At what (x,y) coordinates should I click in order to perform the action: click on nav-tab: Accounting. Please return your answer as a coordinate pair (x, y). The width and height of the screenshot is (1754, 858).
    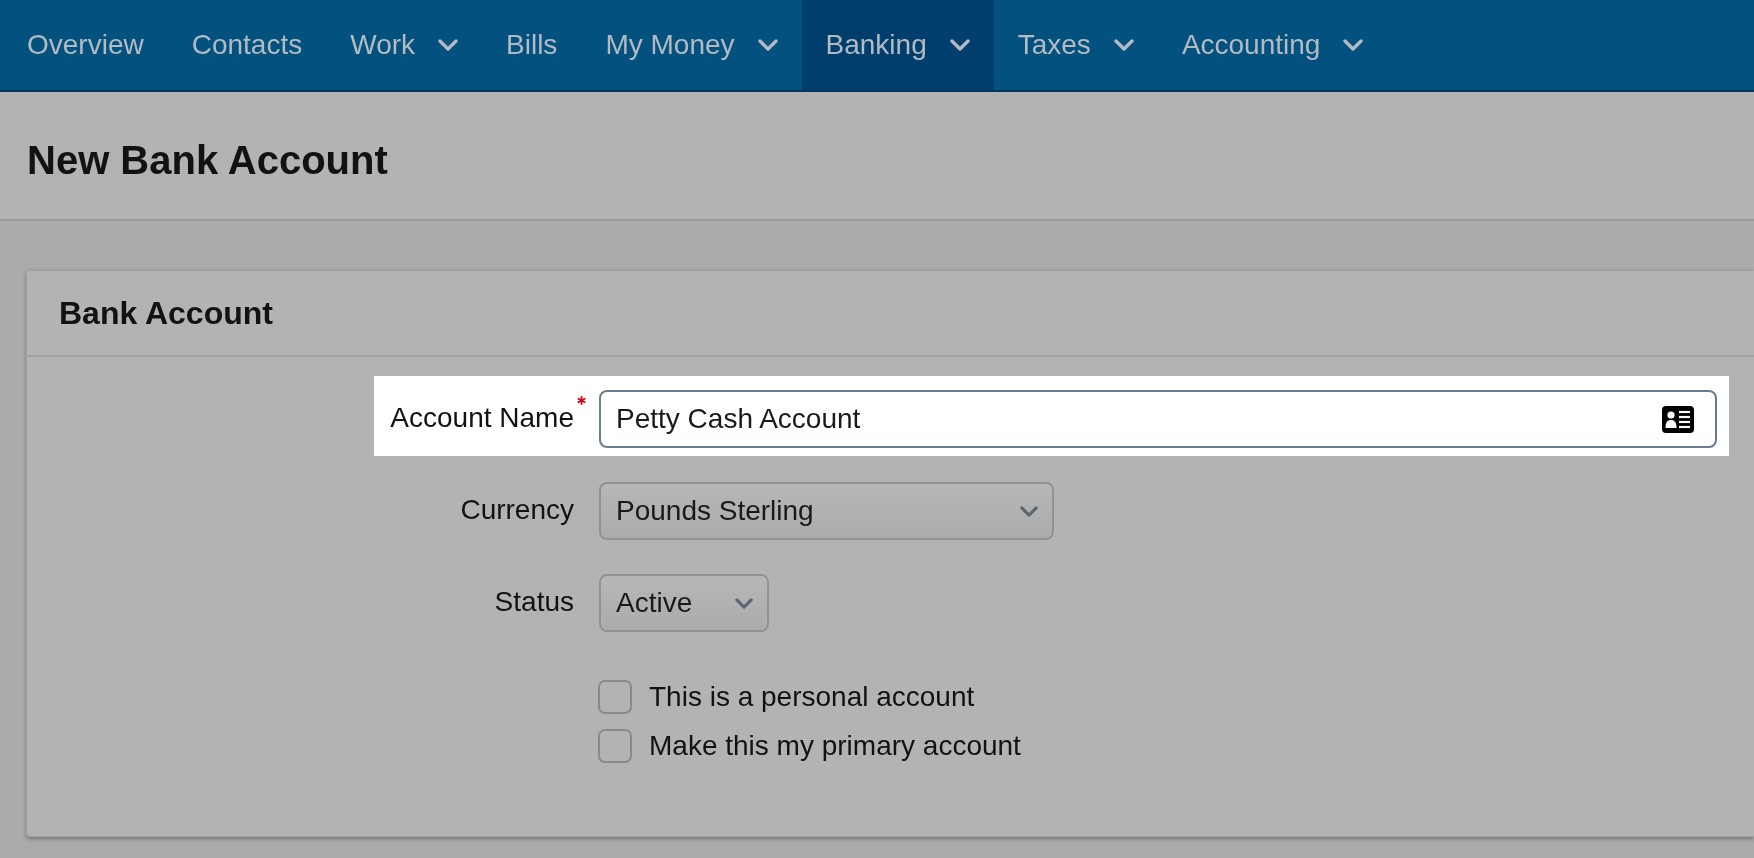
    Looking at the image, I should click on (1272, 45).